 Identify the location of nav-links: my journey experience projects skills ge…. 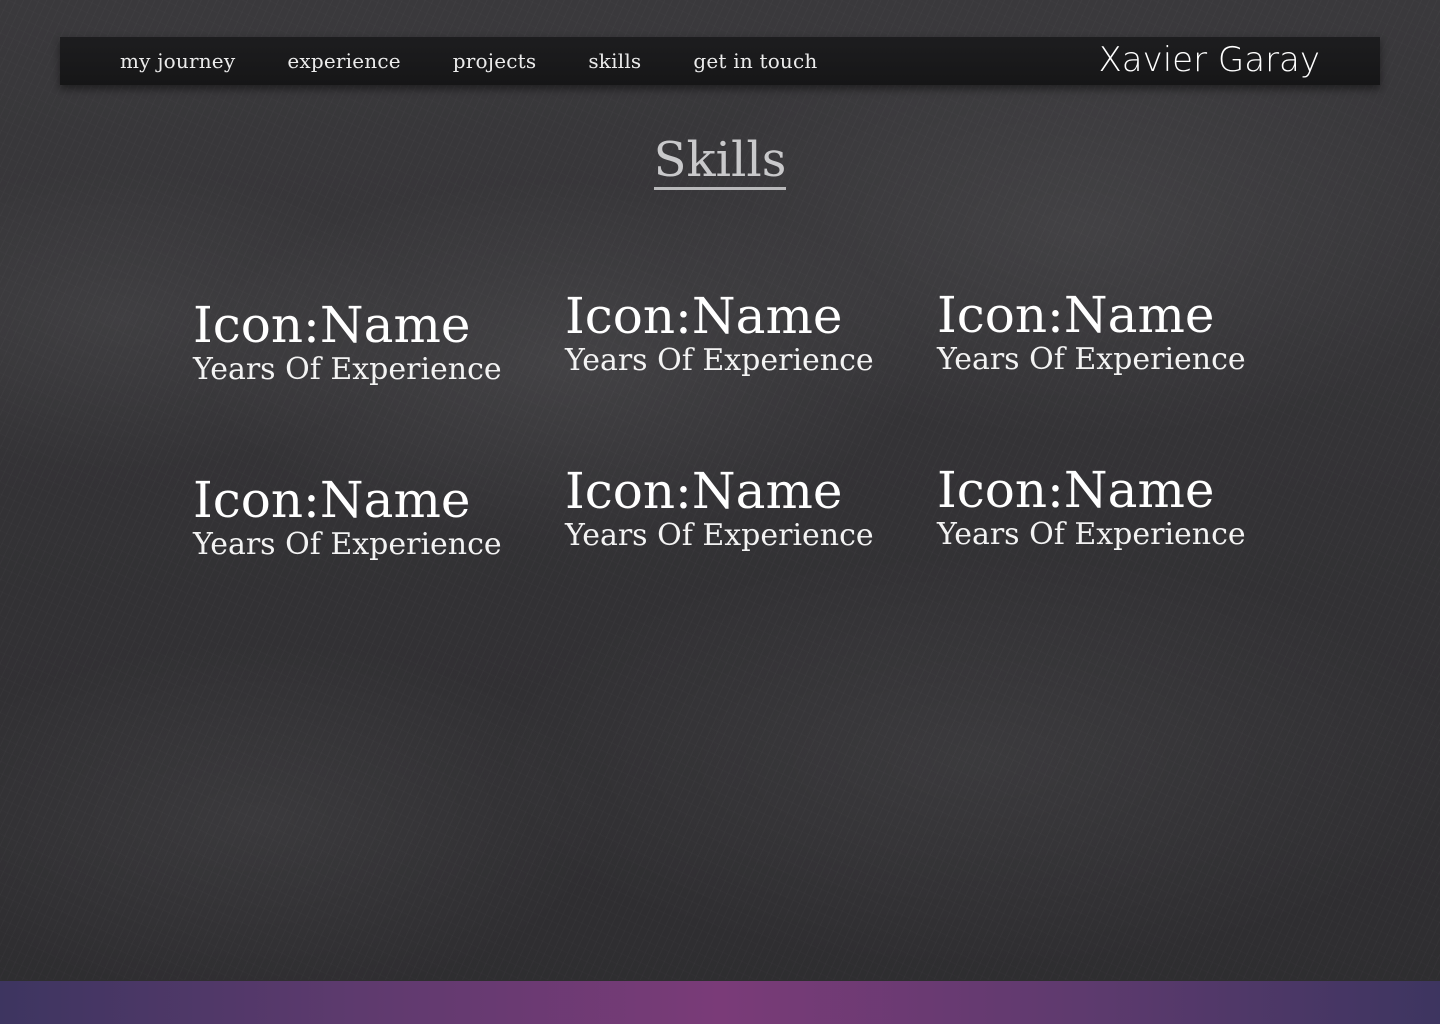
(495, 61).